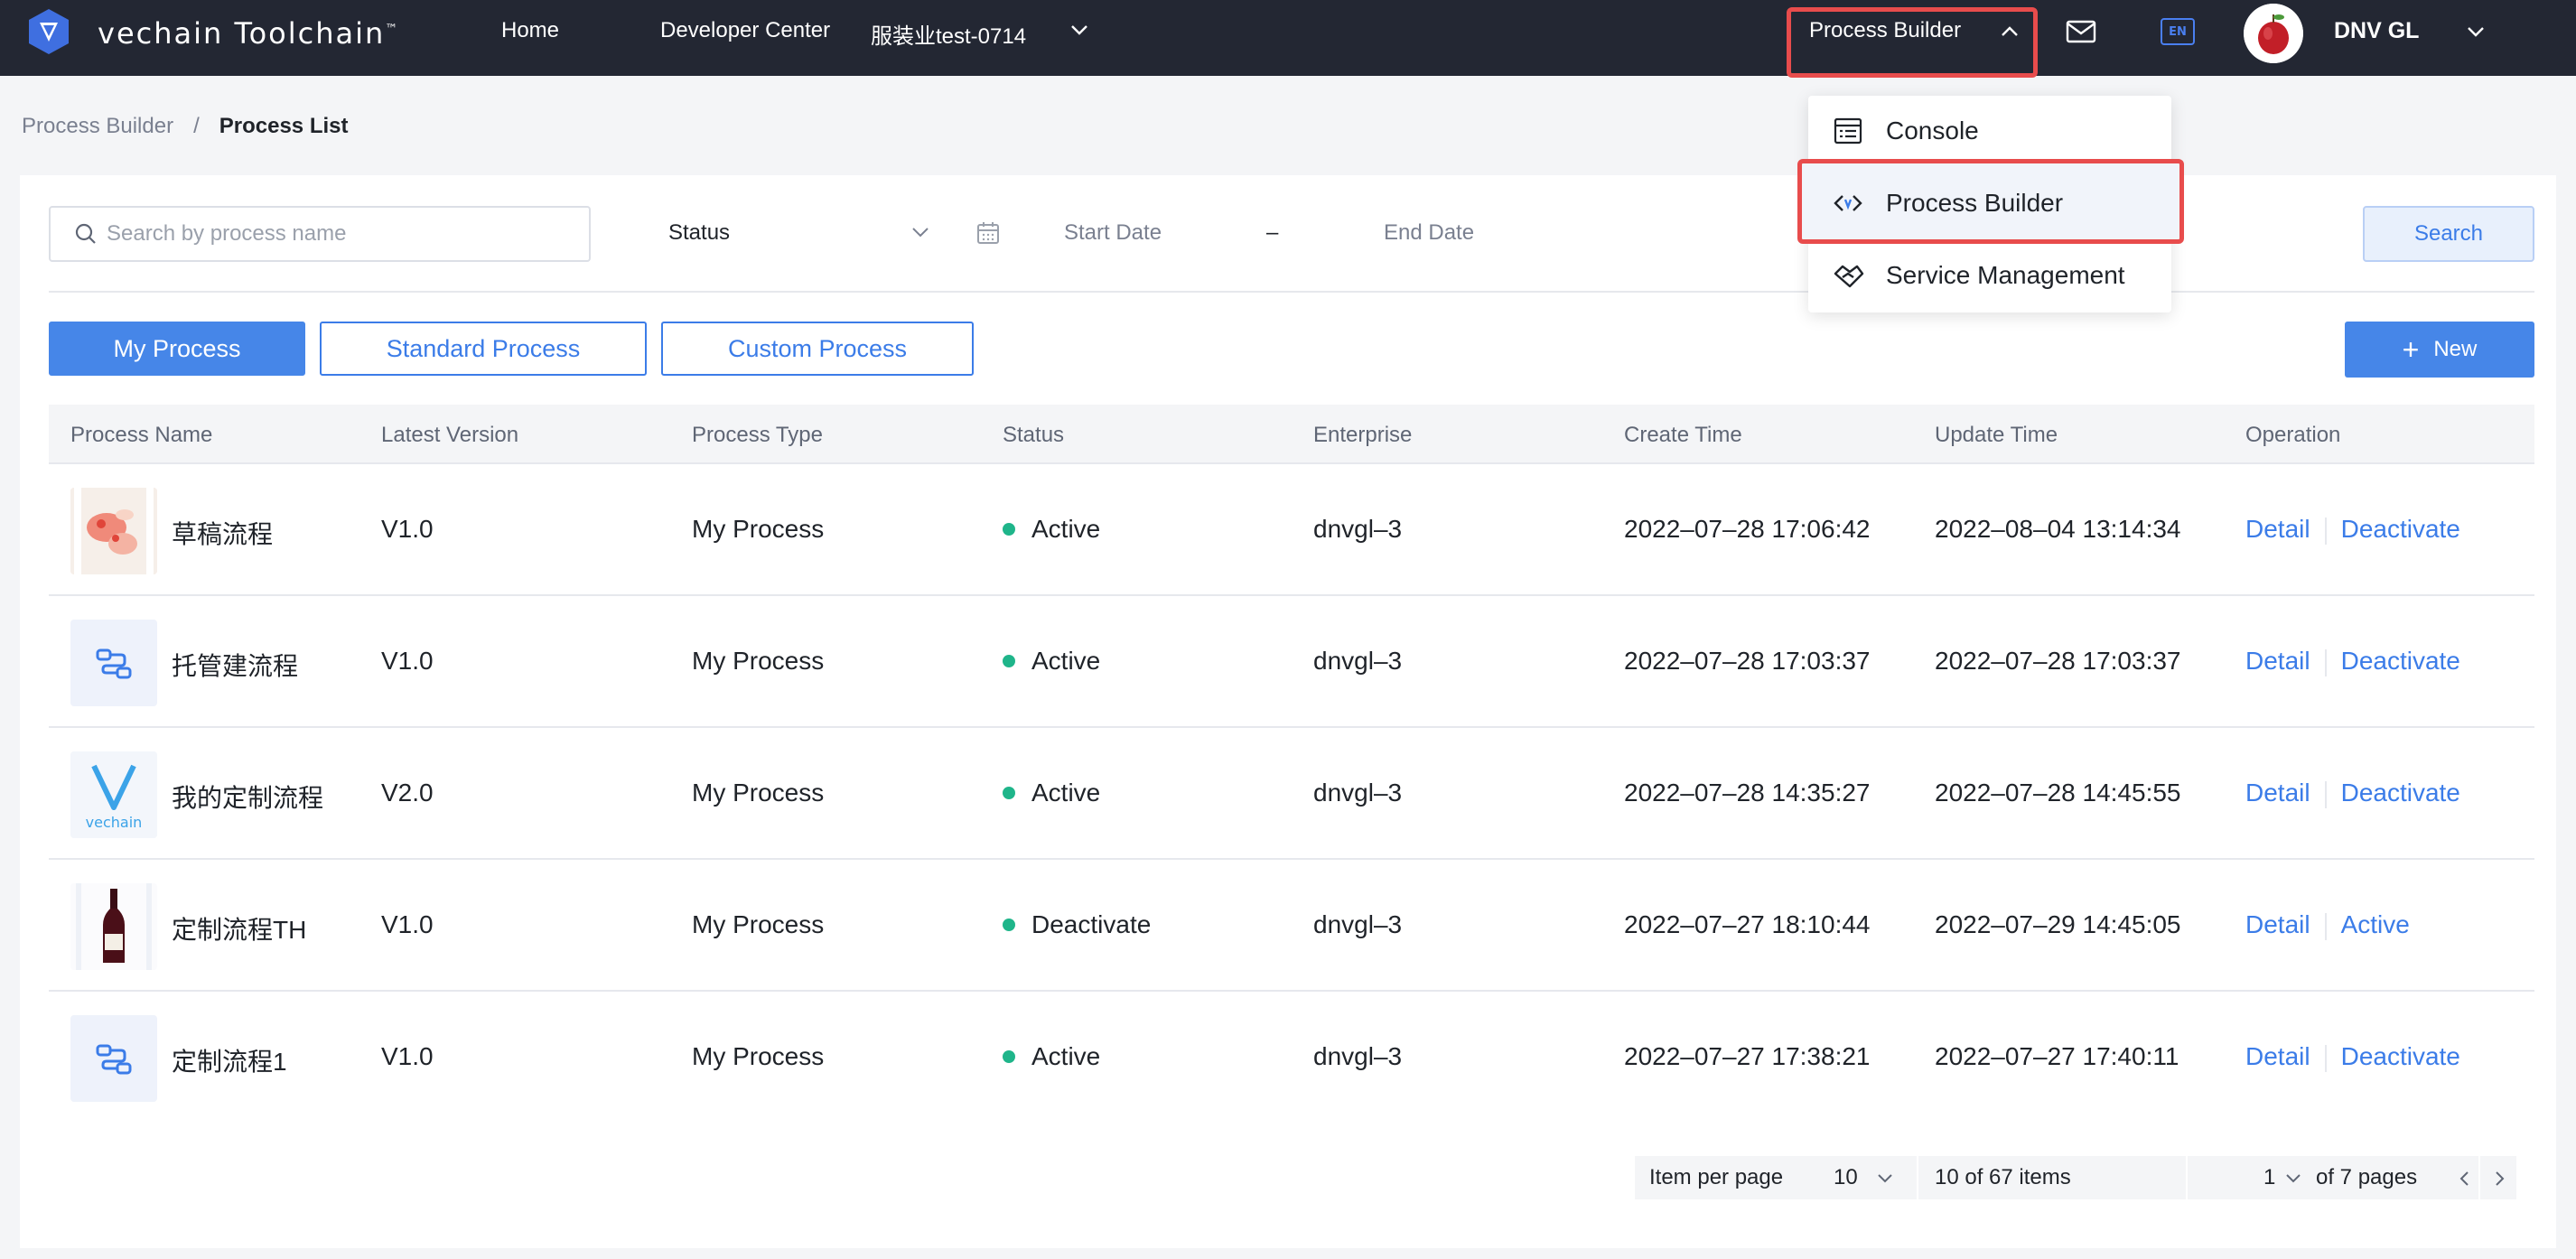  I want to click on breadcrumb: Process Builder / Process List, so click(185, 126).